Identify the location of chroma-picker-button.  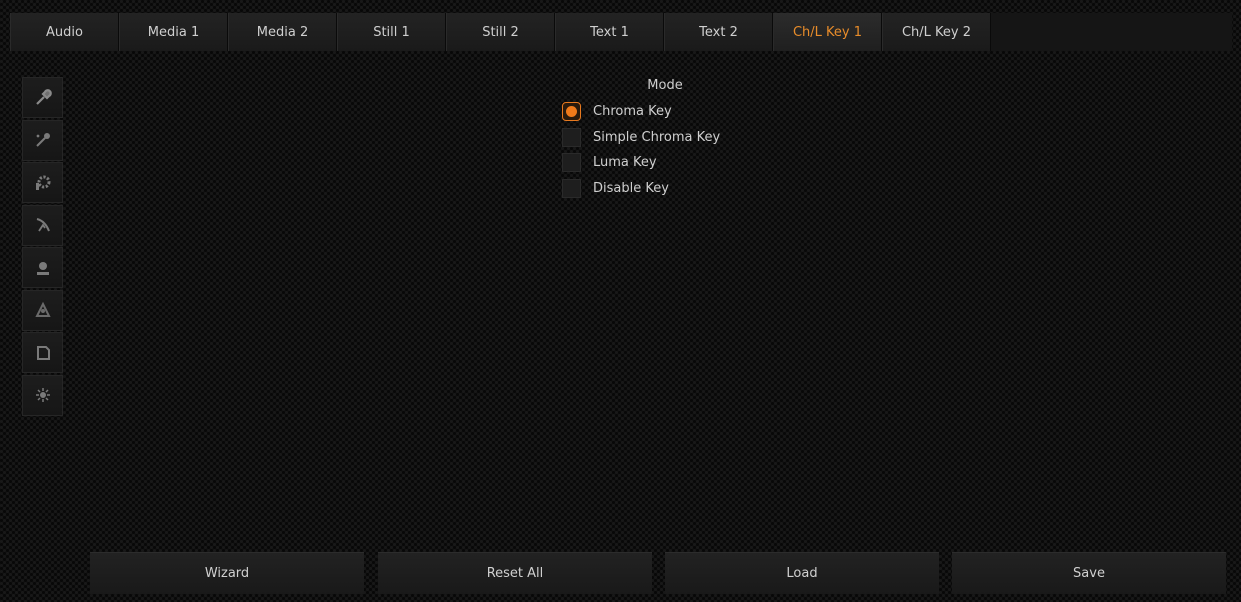
(42, 97).